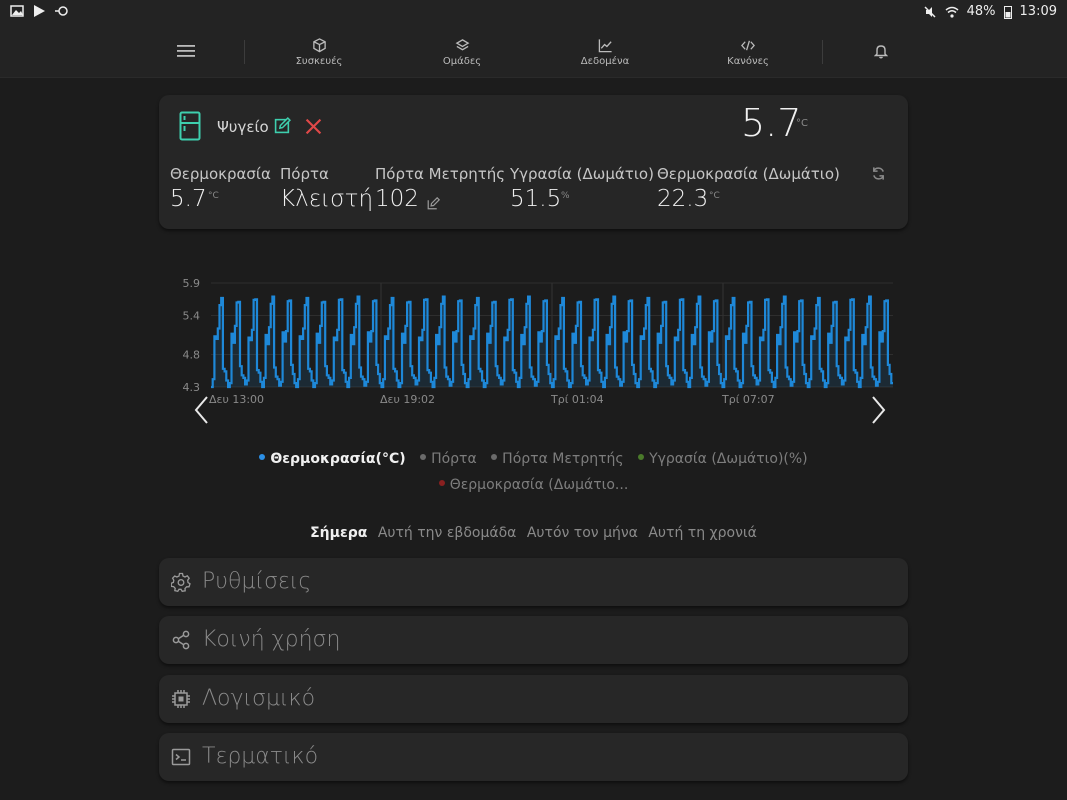 The image size is (1067, 800). What do you see at coordinates (533, 640) in the screenshot?
I see `section-sharing: Κοινή χρήση` at bounding box center [533, 640].